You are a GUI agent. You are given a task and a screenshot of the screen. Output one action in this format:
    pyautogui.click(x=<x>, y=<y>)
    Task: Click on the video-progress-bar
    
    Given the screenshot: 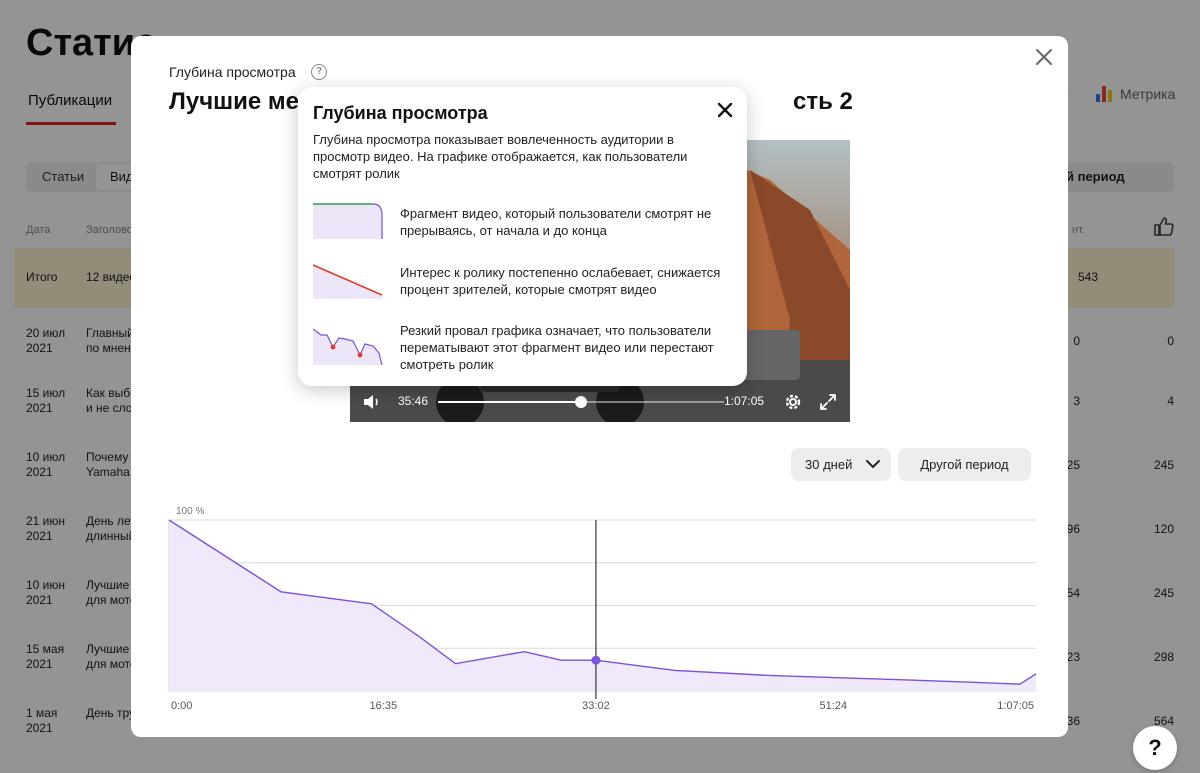 What is the action you would take?
    pyautogui.click(x=581, y=402)
    